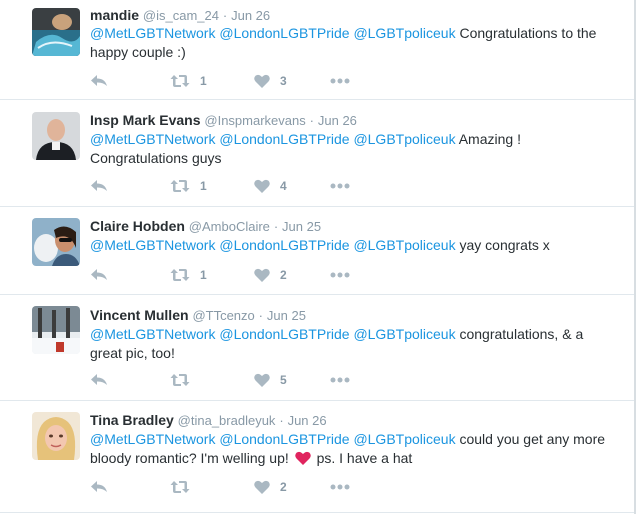 The width and height of the screenshot is (636, 514). What do you see at coordinates (240, 380) in the screenshot?
I see `tweet-actions: 5` at bounding box center [240, 380].